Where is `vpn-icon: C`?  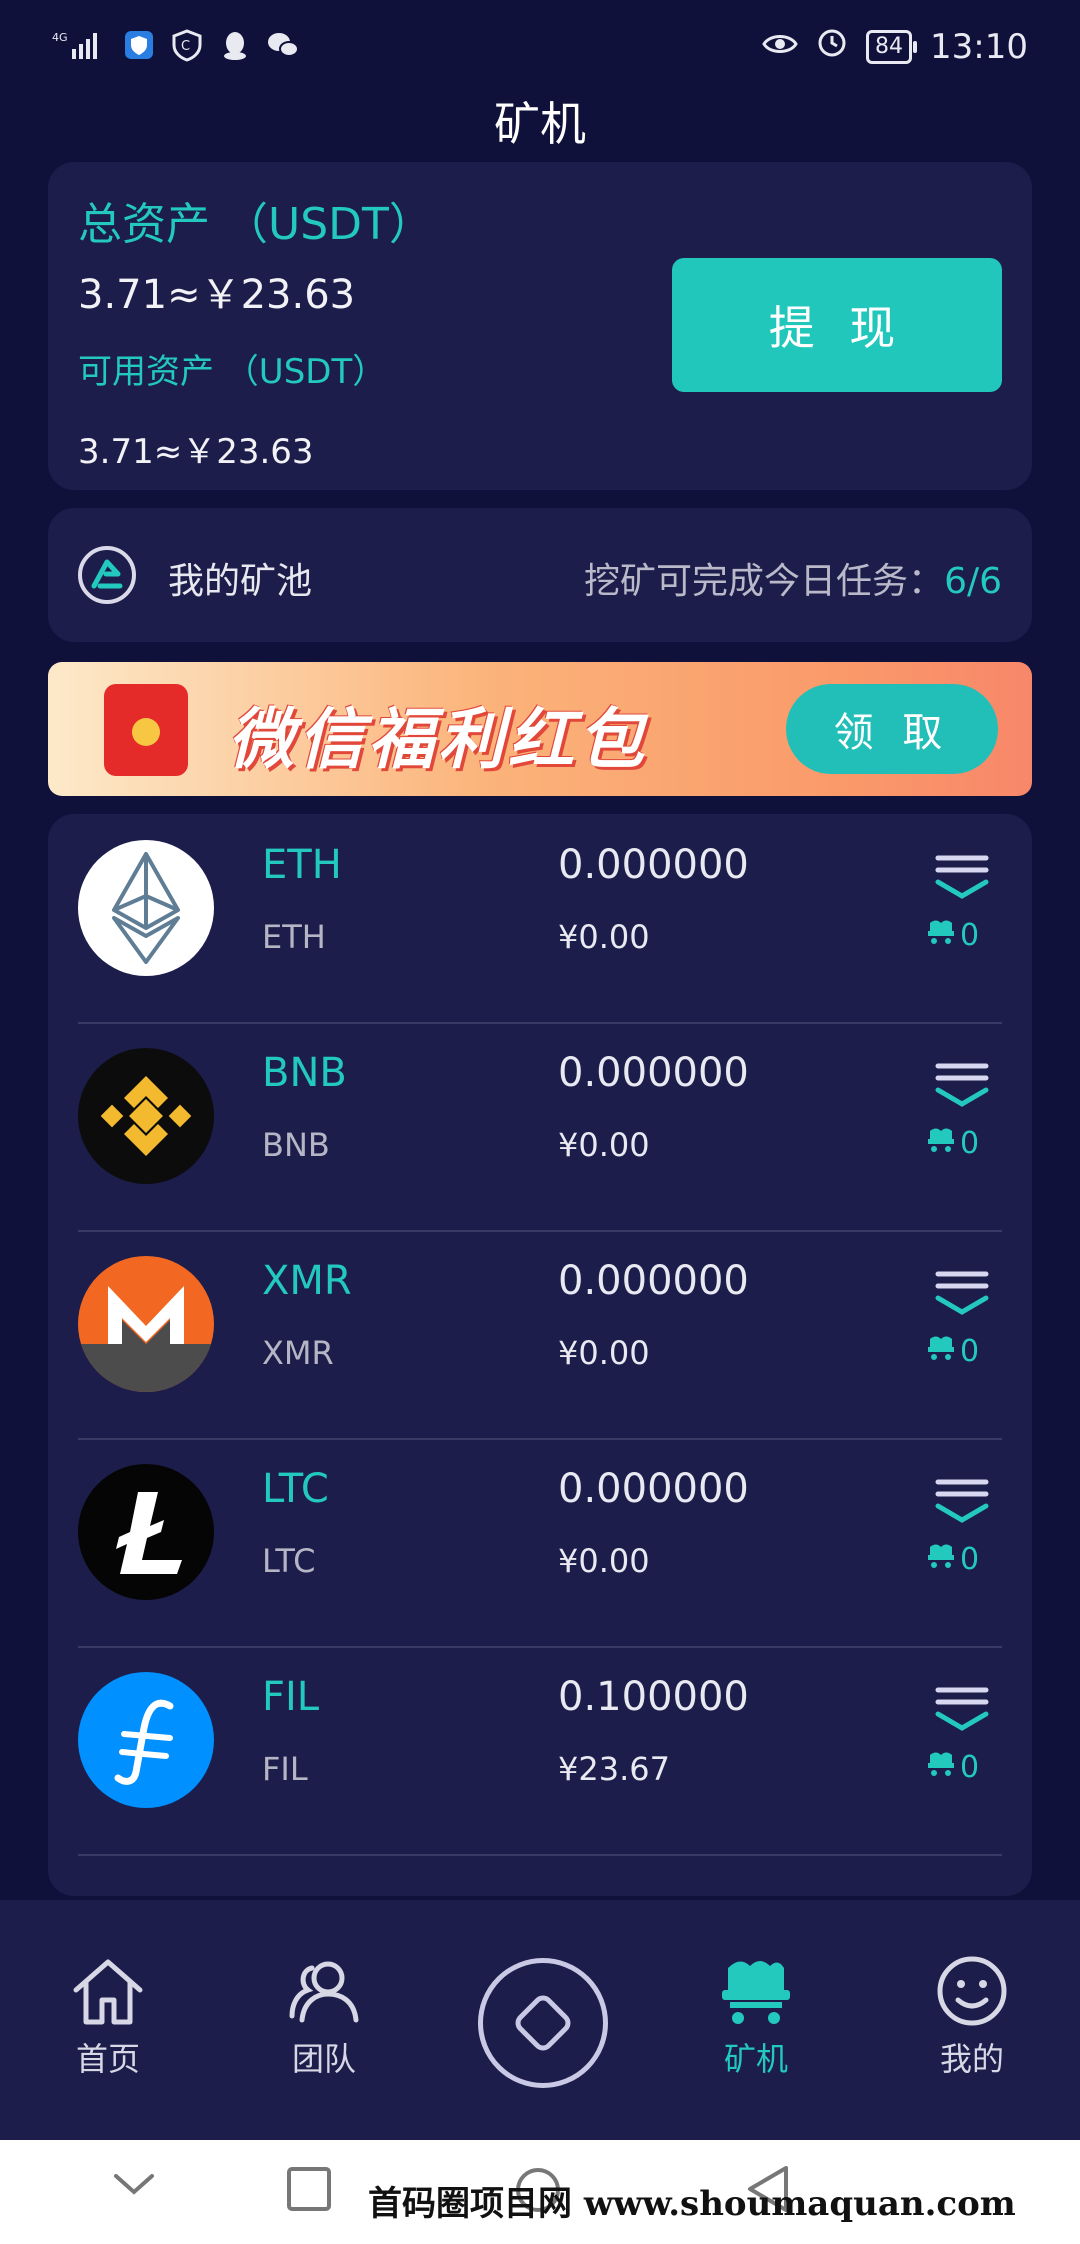
vpn-icon: C is located at coordinates (187, 47).